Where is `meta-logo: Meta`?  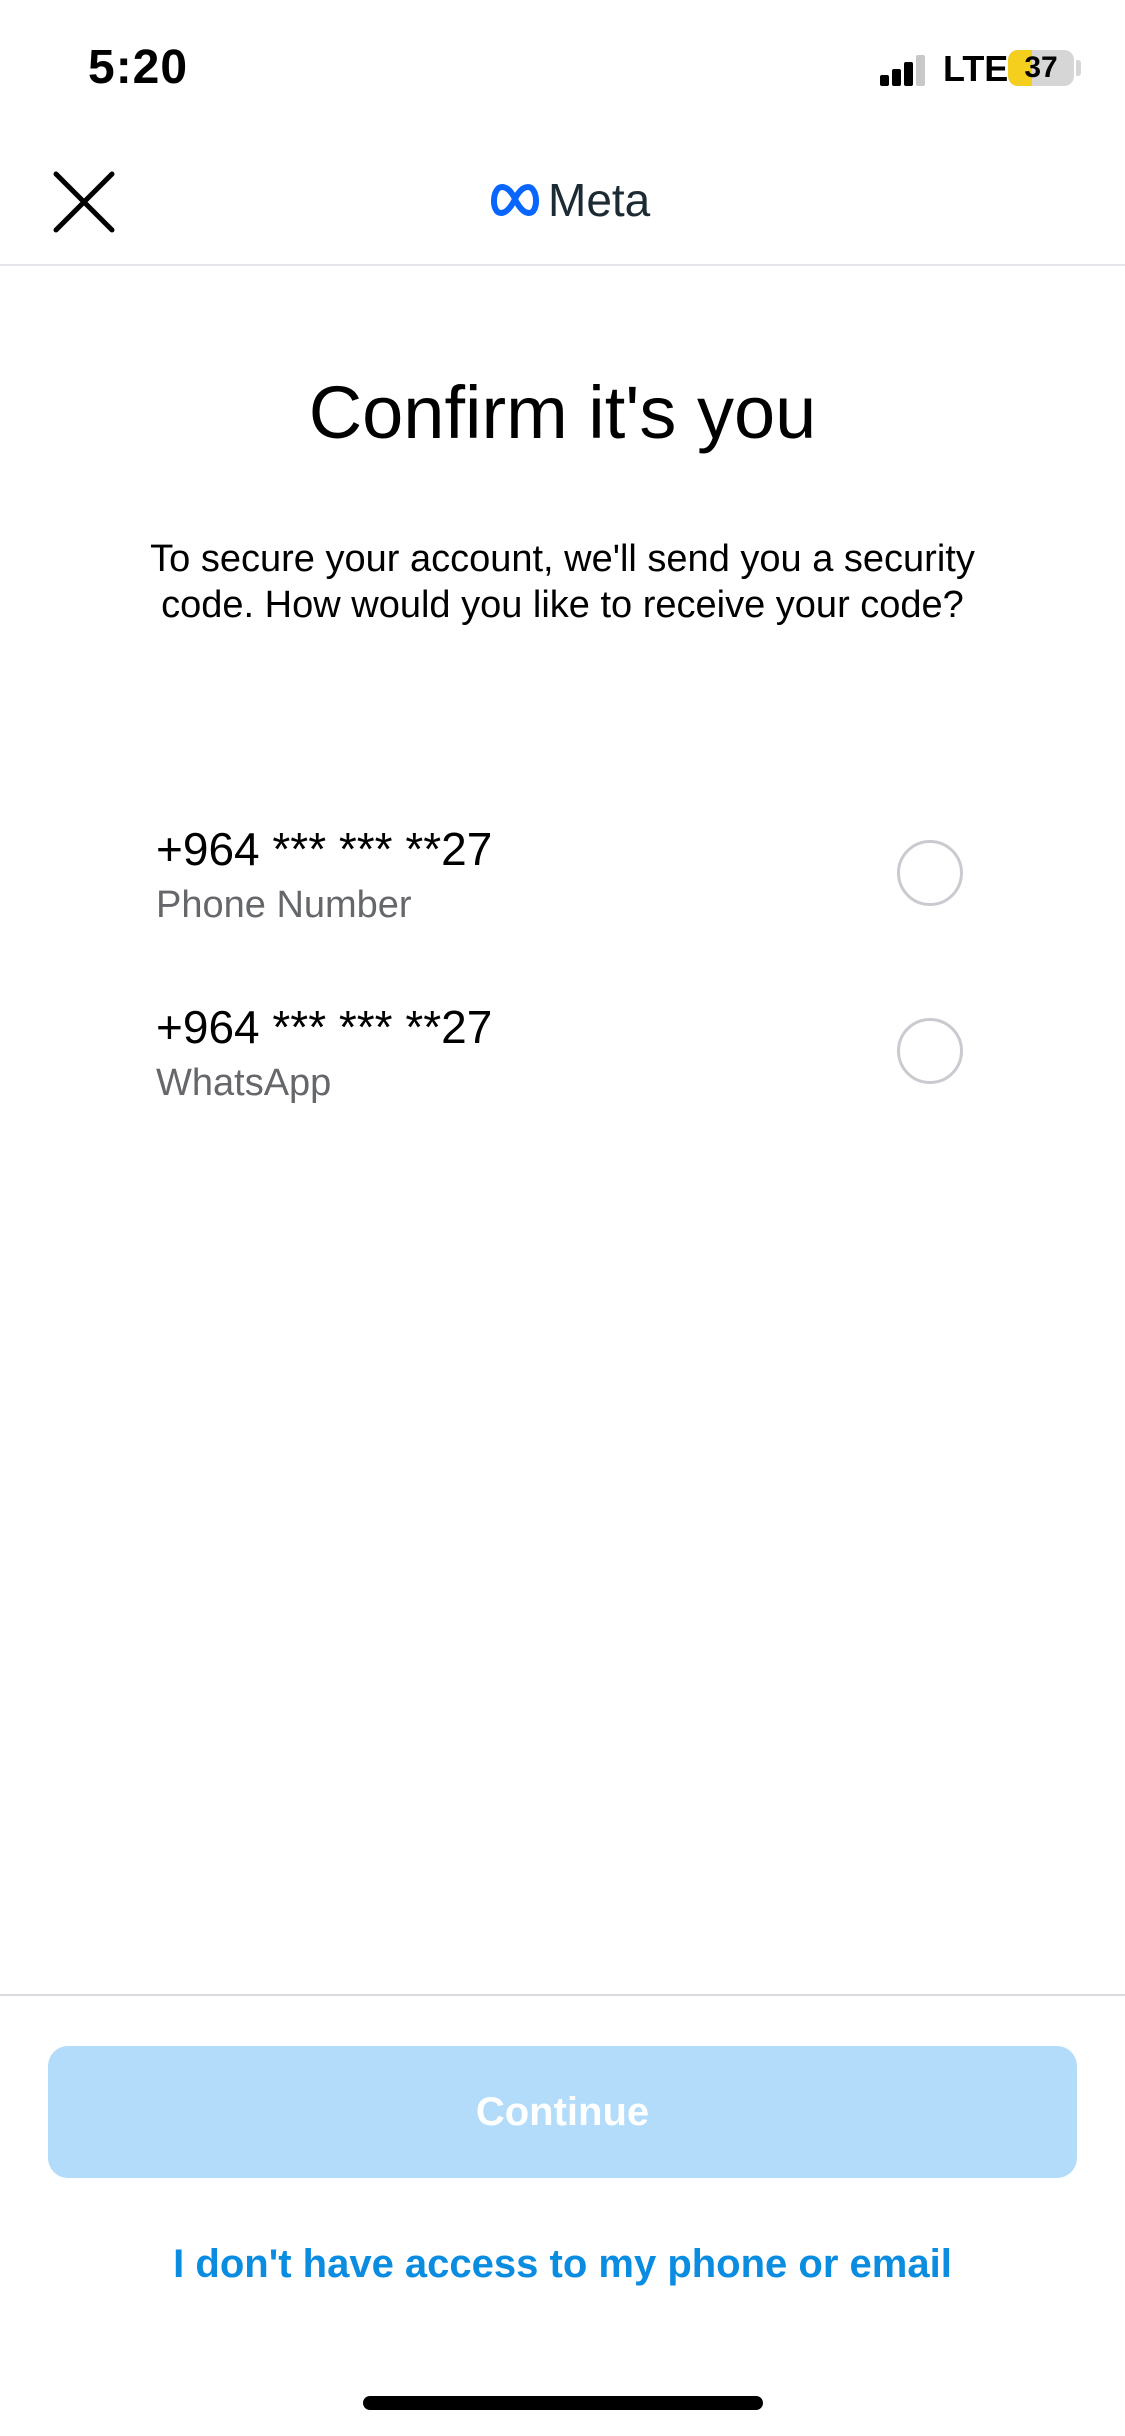 meta-logo: Meta is located at coordinates (569, 200).